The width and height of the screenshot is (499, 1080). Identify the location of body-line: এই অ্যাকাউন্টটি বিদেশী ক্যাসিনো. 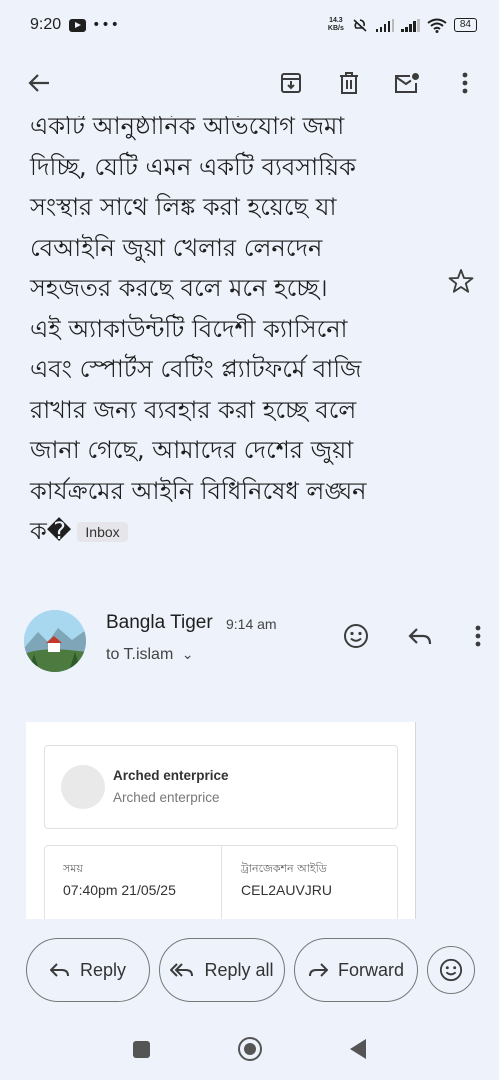
(189, 328).